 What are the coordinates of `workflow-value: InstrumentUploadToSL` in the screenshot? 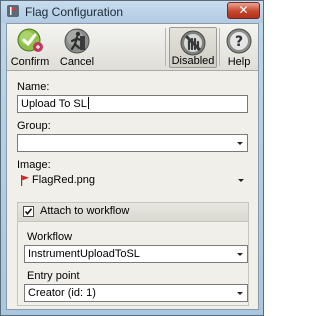 It's located at (84, 254).